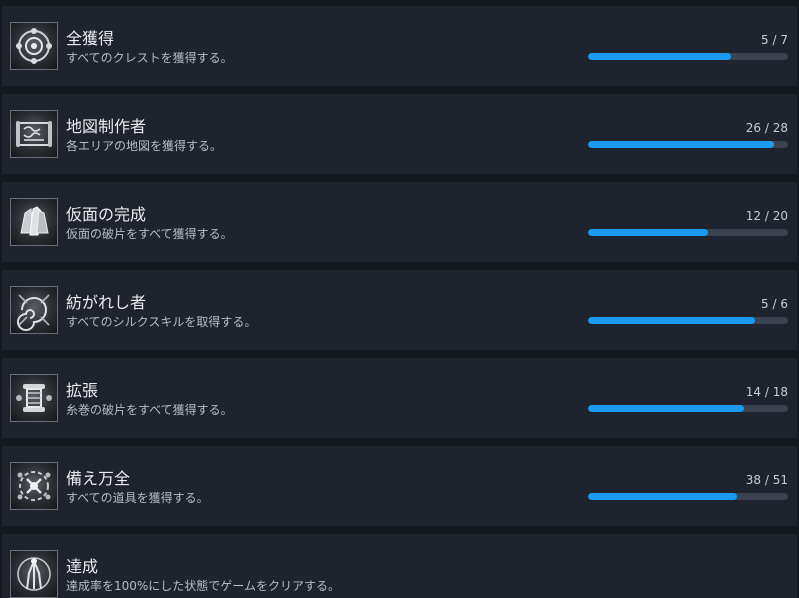 The height and width of the screenshot is (598, 799). Describe the element at coordinates (106, 302) in the screenshot. I see `achievement-title: 紡がれし者` at that location.